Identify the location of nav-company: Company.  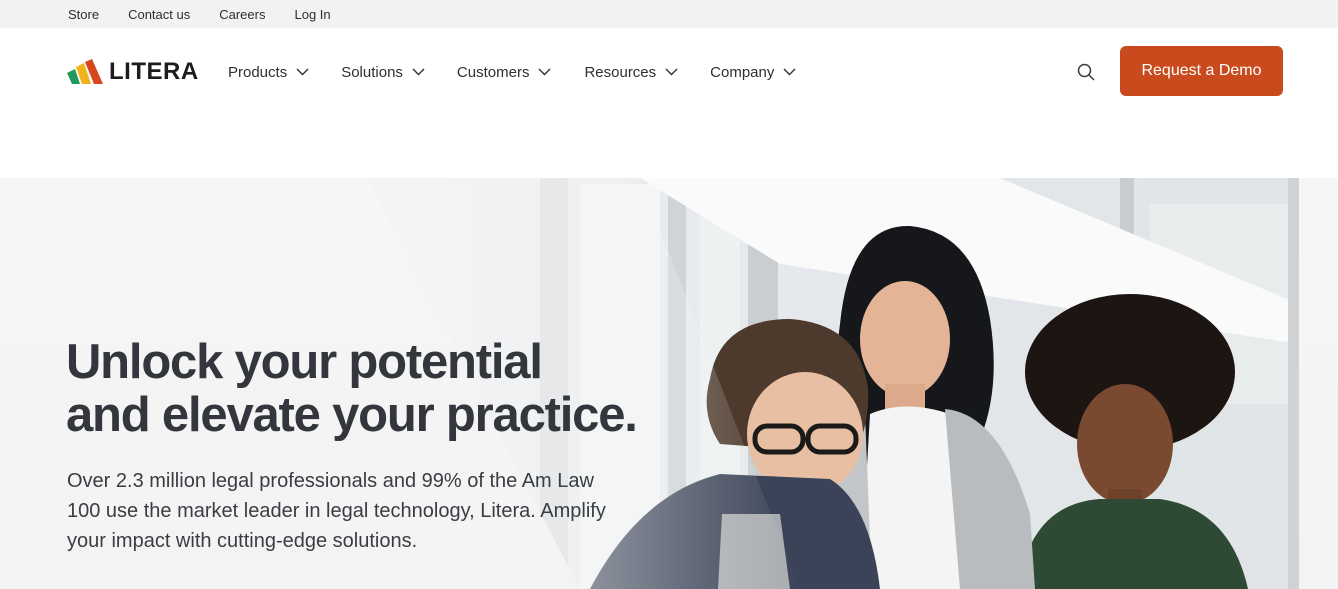
(753, 72).